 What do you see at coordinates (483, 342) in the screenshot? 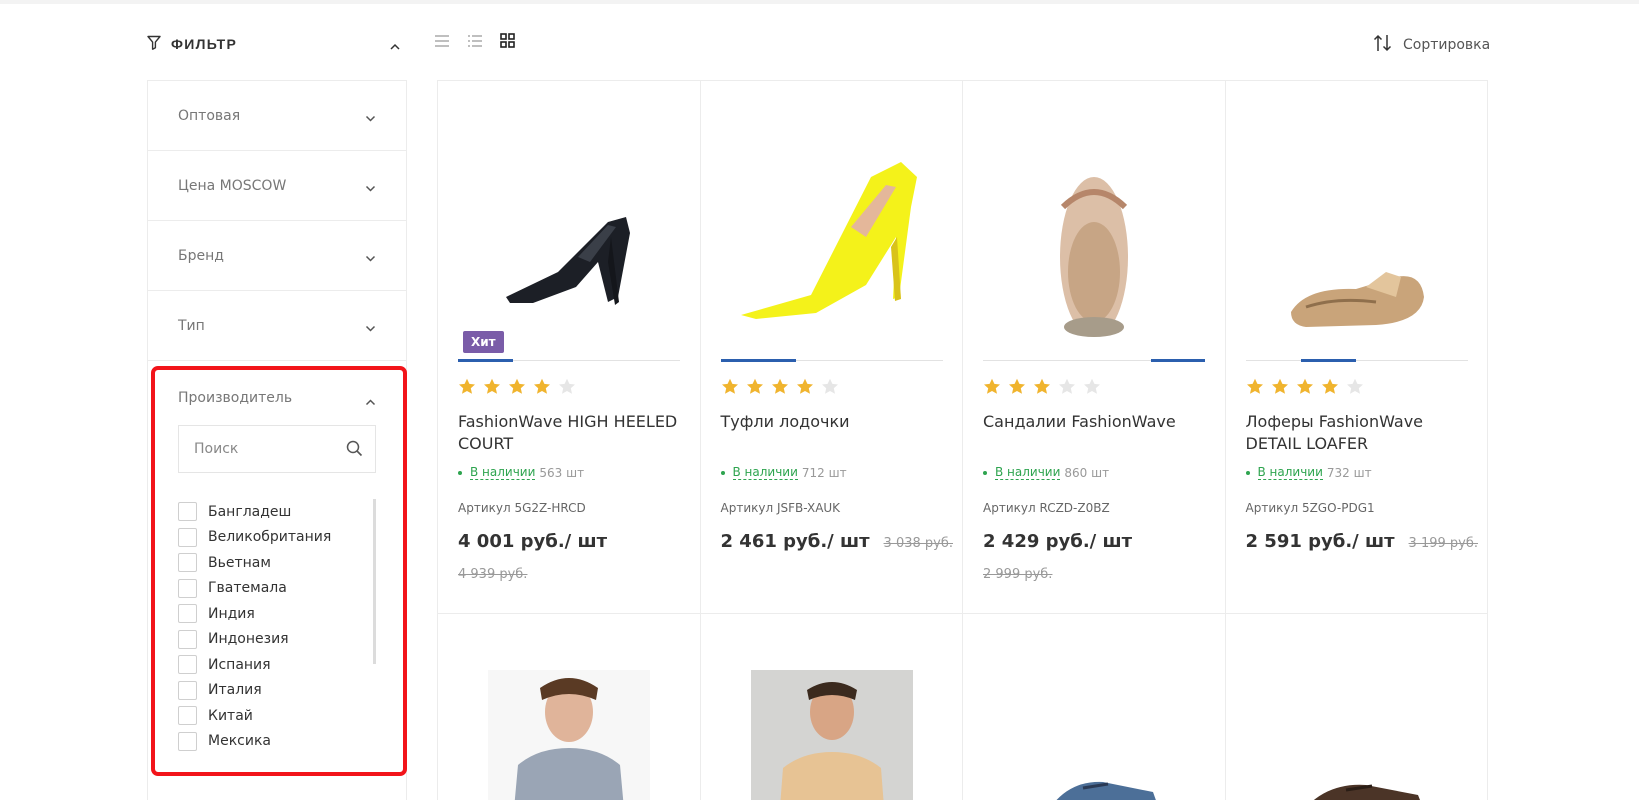
I see `hit-badge: Хит` at bounding box center [483, 342].